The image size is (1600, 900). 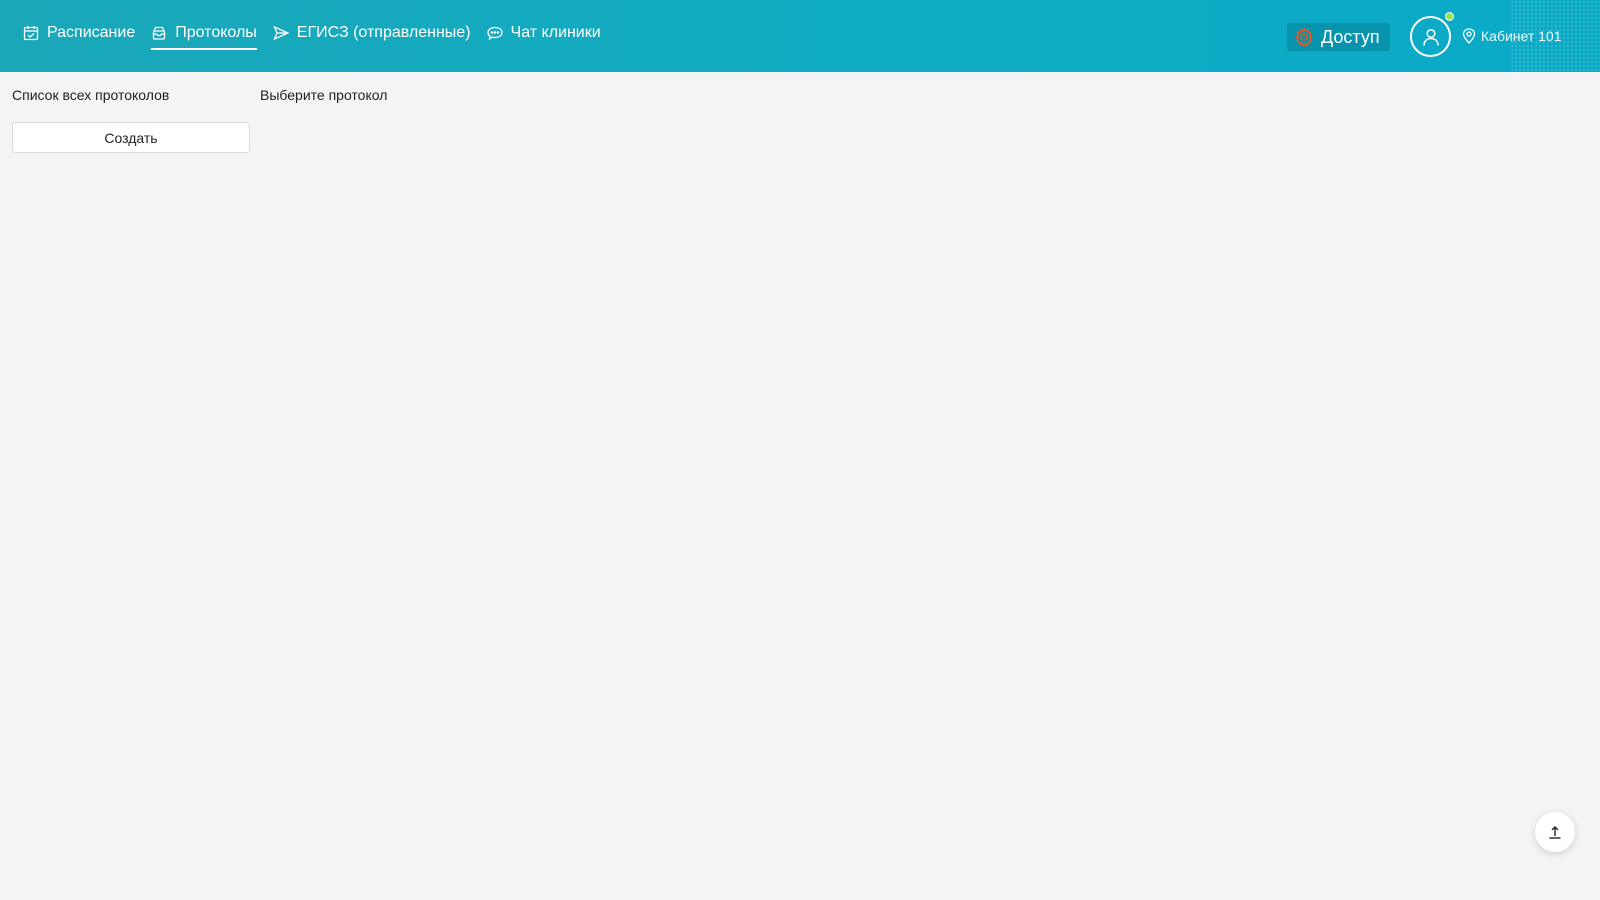 What do you see at coordinates (216, 32) in the screenshot?
I see `nav-label-protocols: Протоколы` at bounding box center [216, 32].